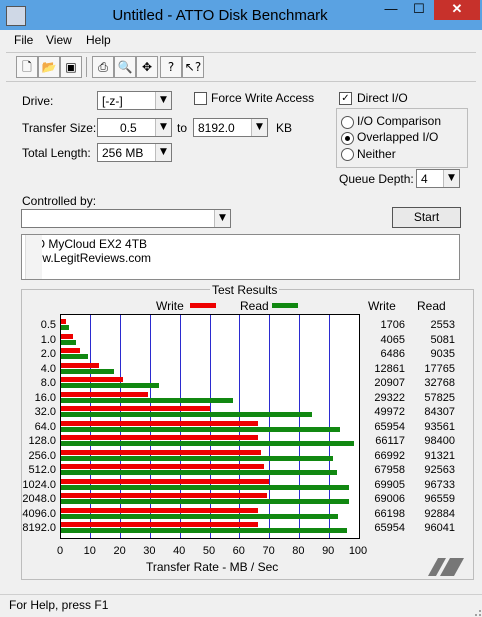 Image resolution: width=482 pixels, height=617 pixels. Describe the element at coordinates (23, 40) in the screenshot. I see `menu-file: File` at that location.